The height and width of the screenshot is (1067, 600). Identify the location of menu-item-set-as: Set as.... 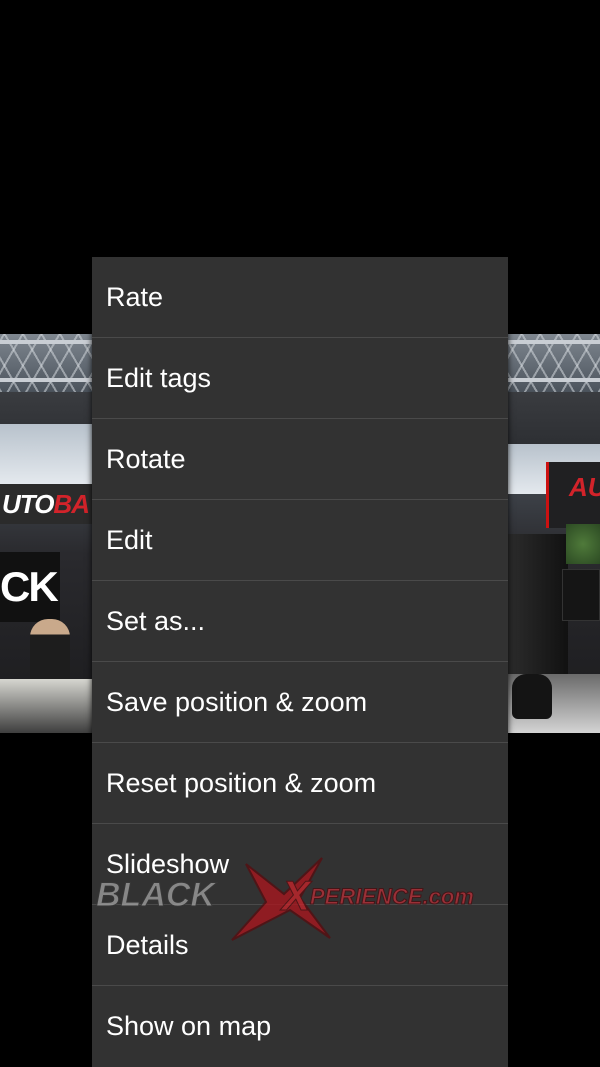
(300, 621).